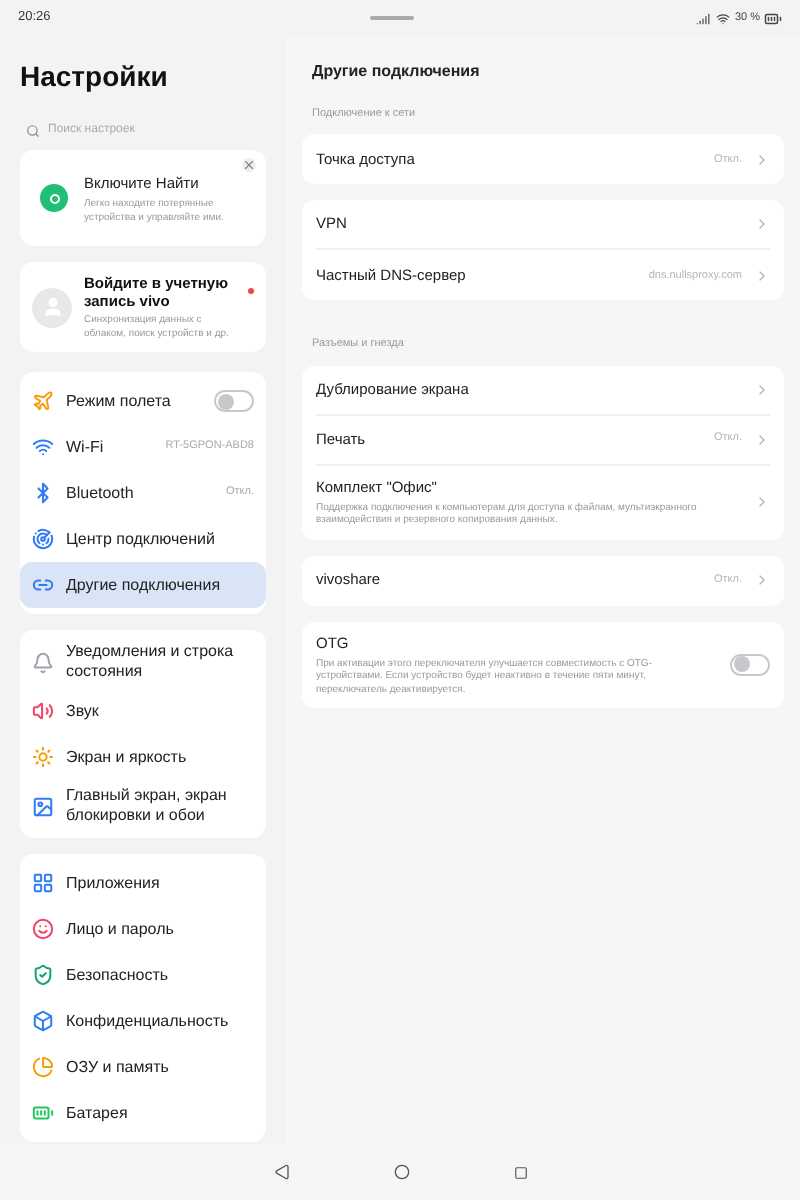  What do you see at coordinates (43, 883) in the screenshot?
I see `grid-icon` at bounding box center [43, 883].